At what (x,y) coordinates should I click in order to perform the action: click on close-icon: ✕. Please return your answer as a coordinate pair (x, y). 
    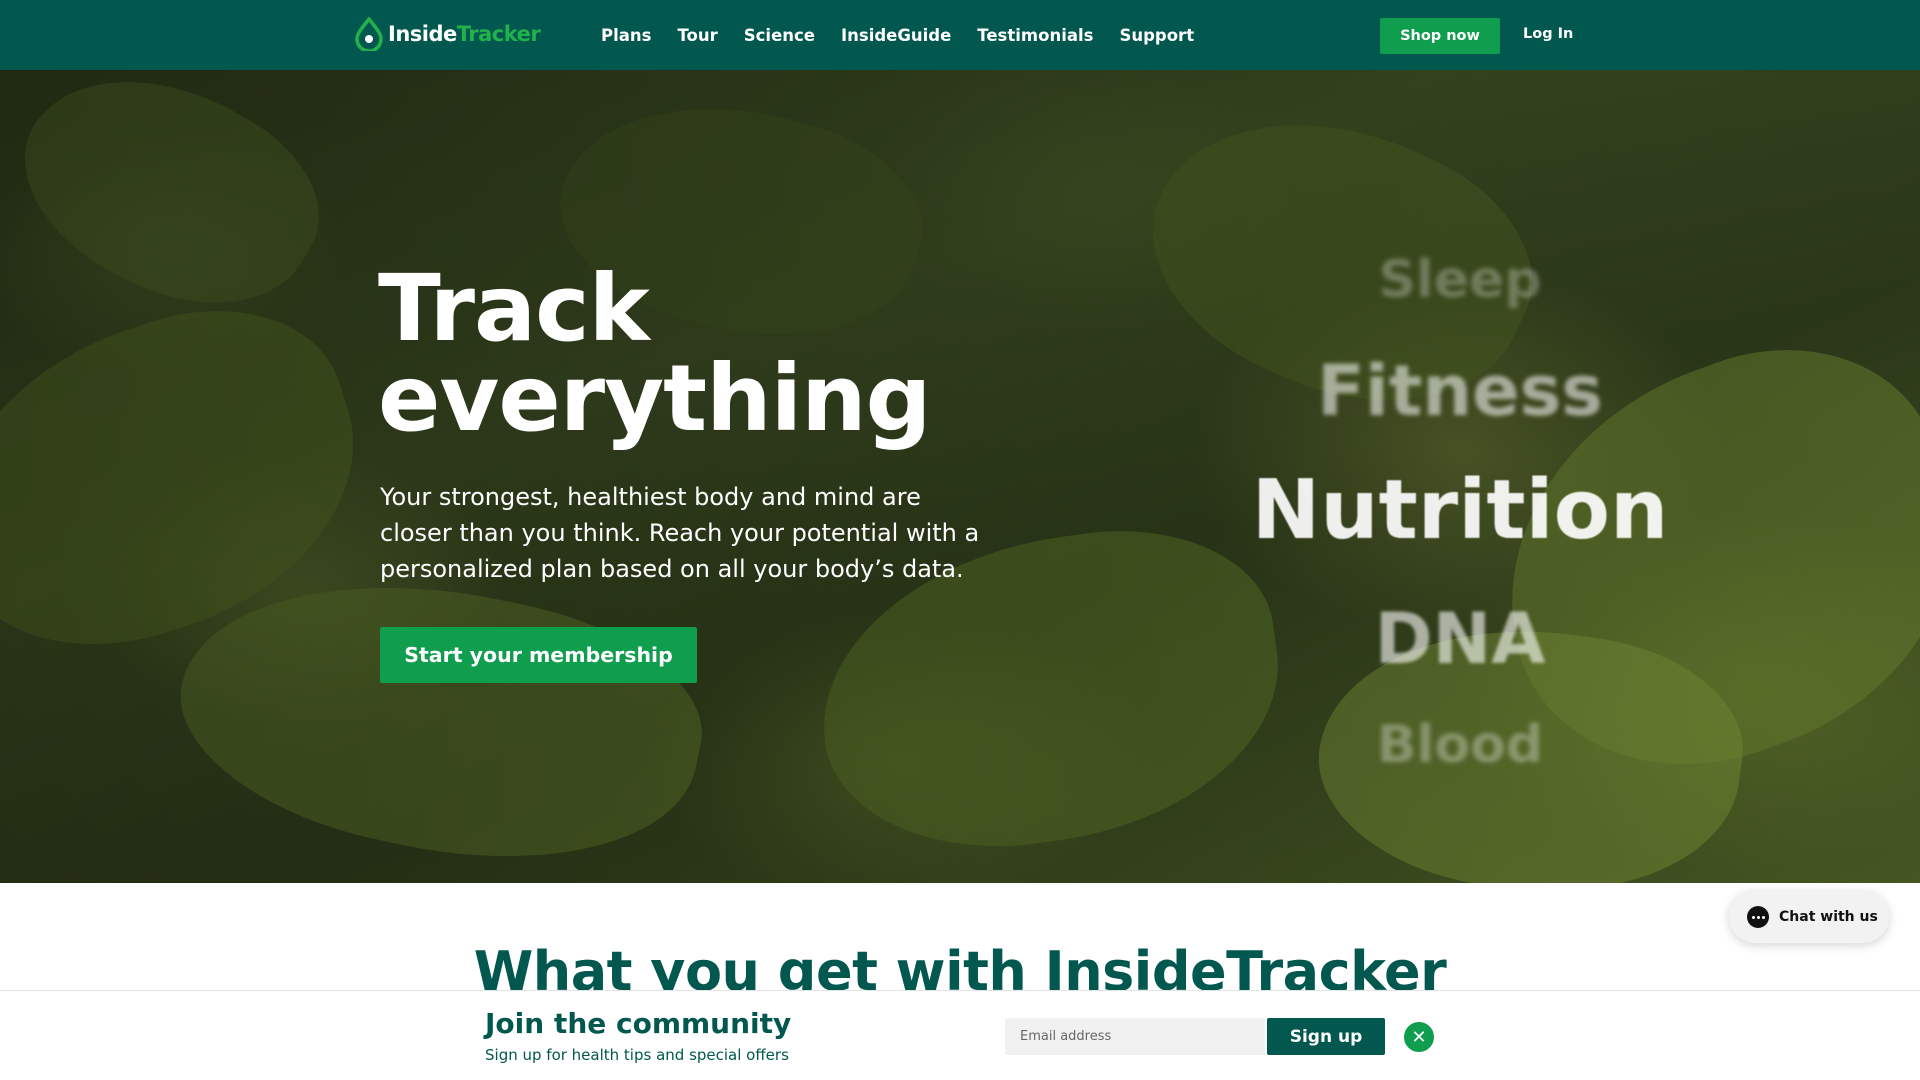
    Looking at the image, I should click on (1419, 1037).